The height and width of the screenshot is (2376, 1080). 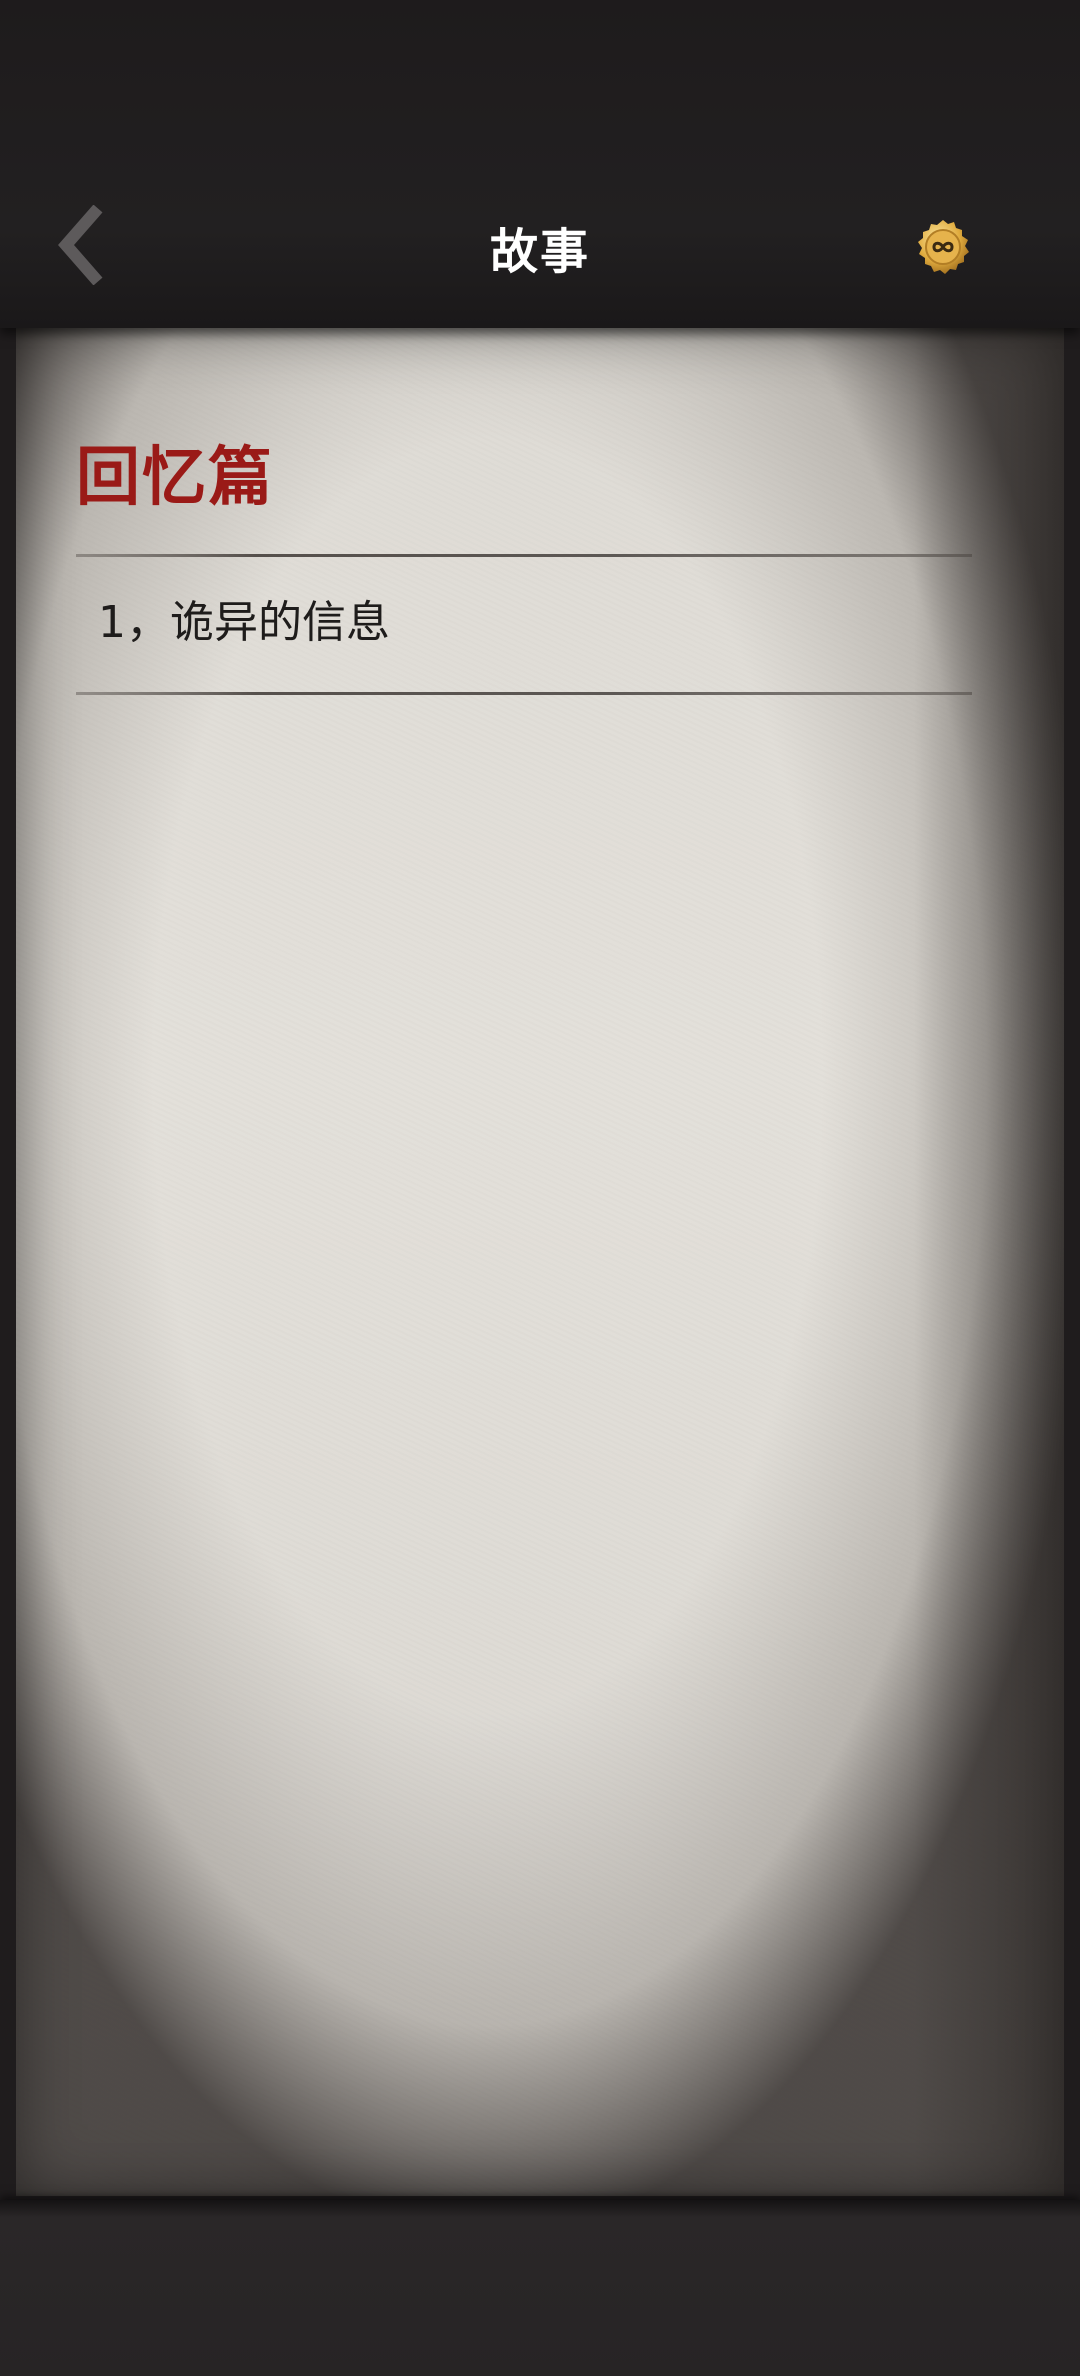 What do you see at coordinates (244, 622) in the screenshot?
I see `story-item-label: 1，诡异的信息` at bounding box center [244, 622].